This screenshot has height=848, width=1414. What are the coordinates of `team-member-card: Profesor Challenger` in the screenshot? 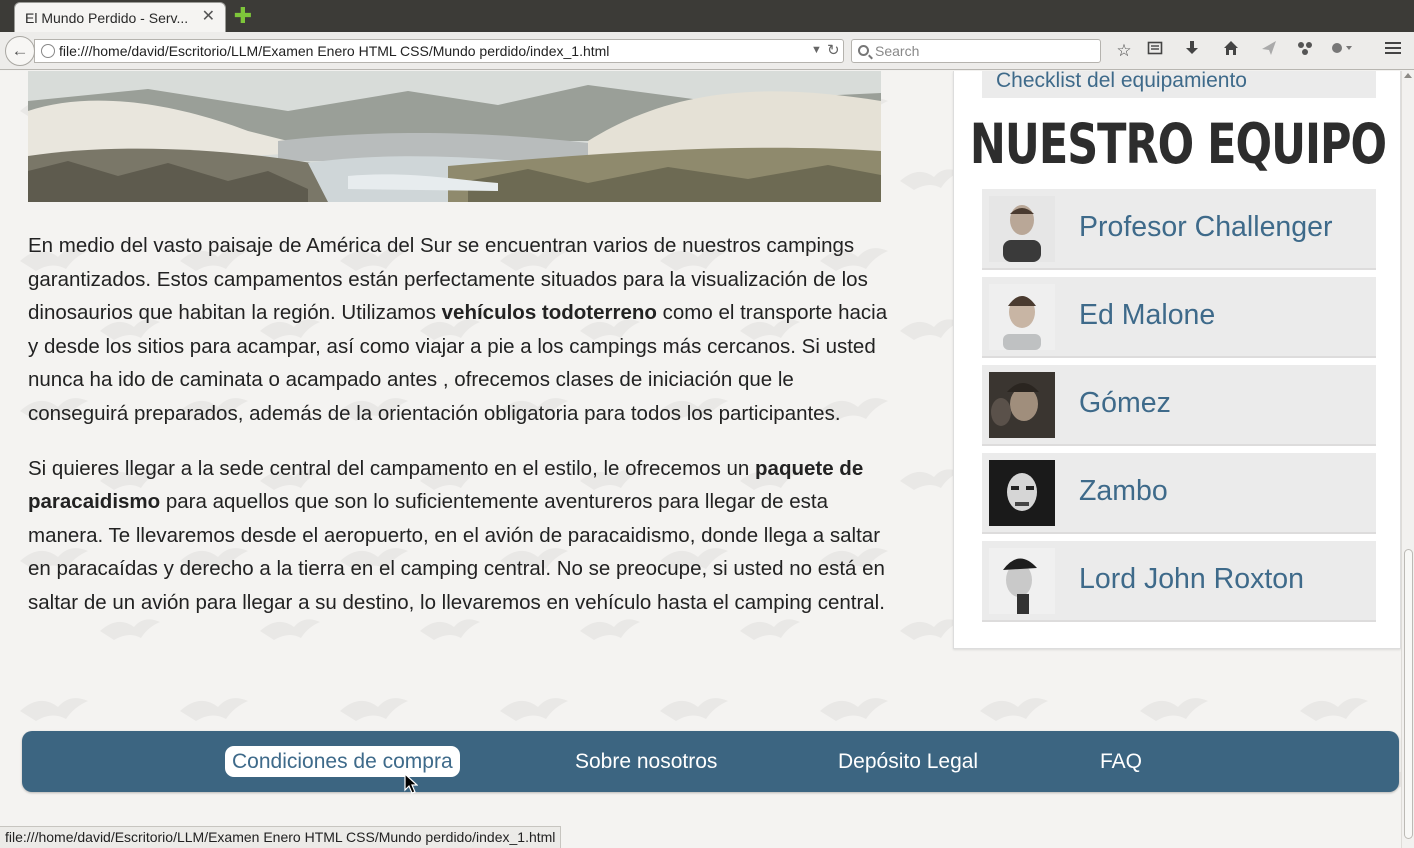 It's located at (1179, 229).